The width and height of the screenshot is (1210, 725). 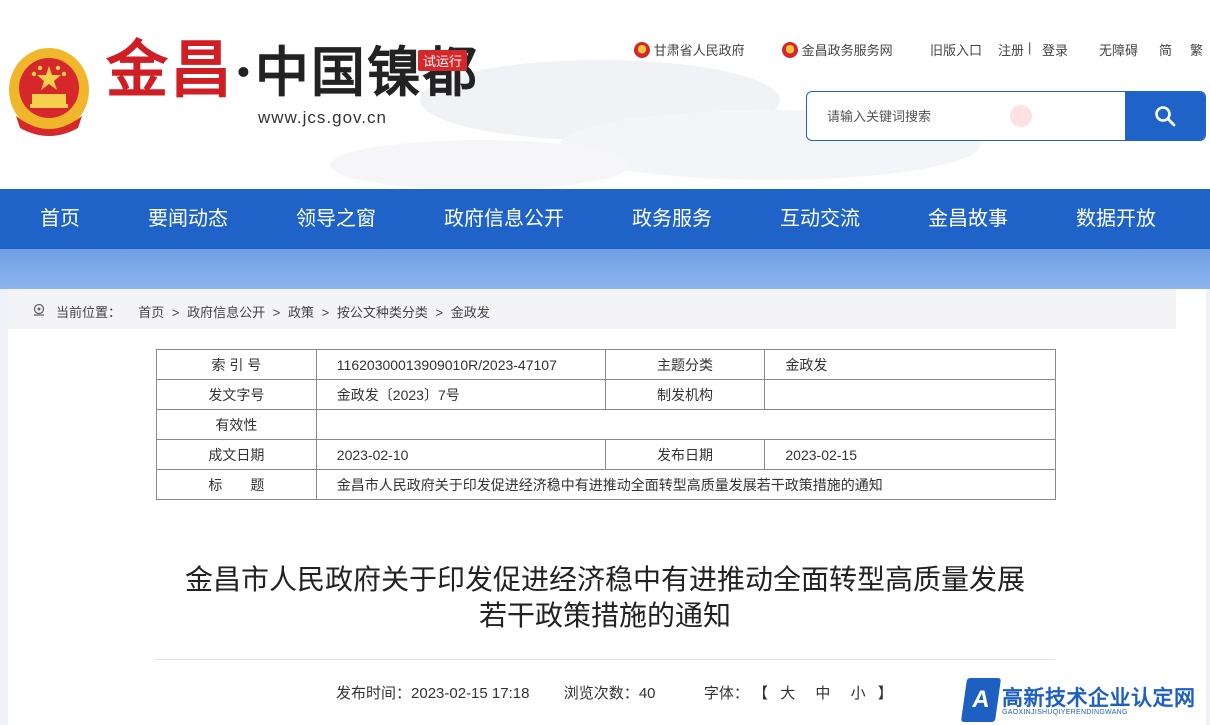 What do you see at coordinates (686, 484) in the screenshot?
I see `title-value: 金昌市人民政府关于印发促进经济稳中有进推动全面转型高质量发展若干政策措施的通知` at bounding box center [686, 484].